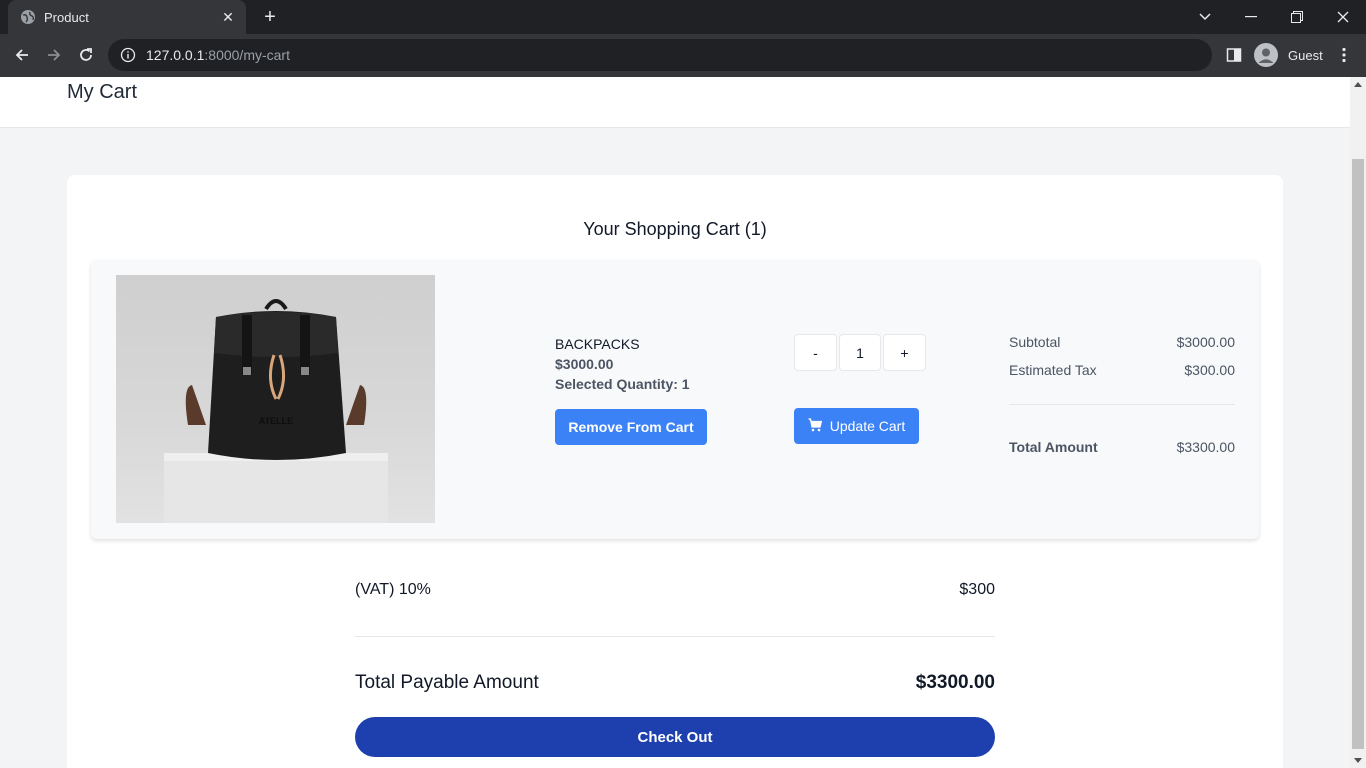 This screenshot has height=768, width=1366. Describe the element at coordinates (102, 92) in the screenshot. I see `page-title: My Cart` at that location.